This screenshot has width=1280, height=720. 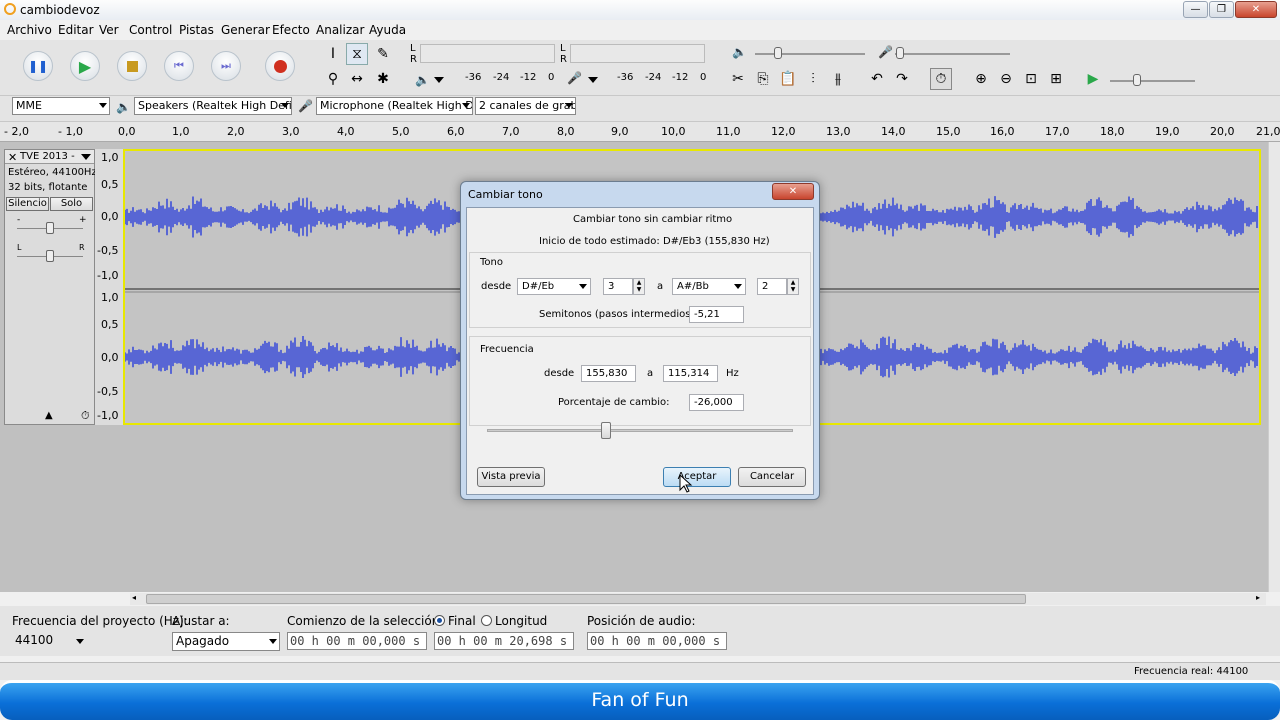 I want to click on preview-button: Vista previa, so click(x=511, y=477).